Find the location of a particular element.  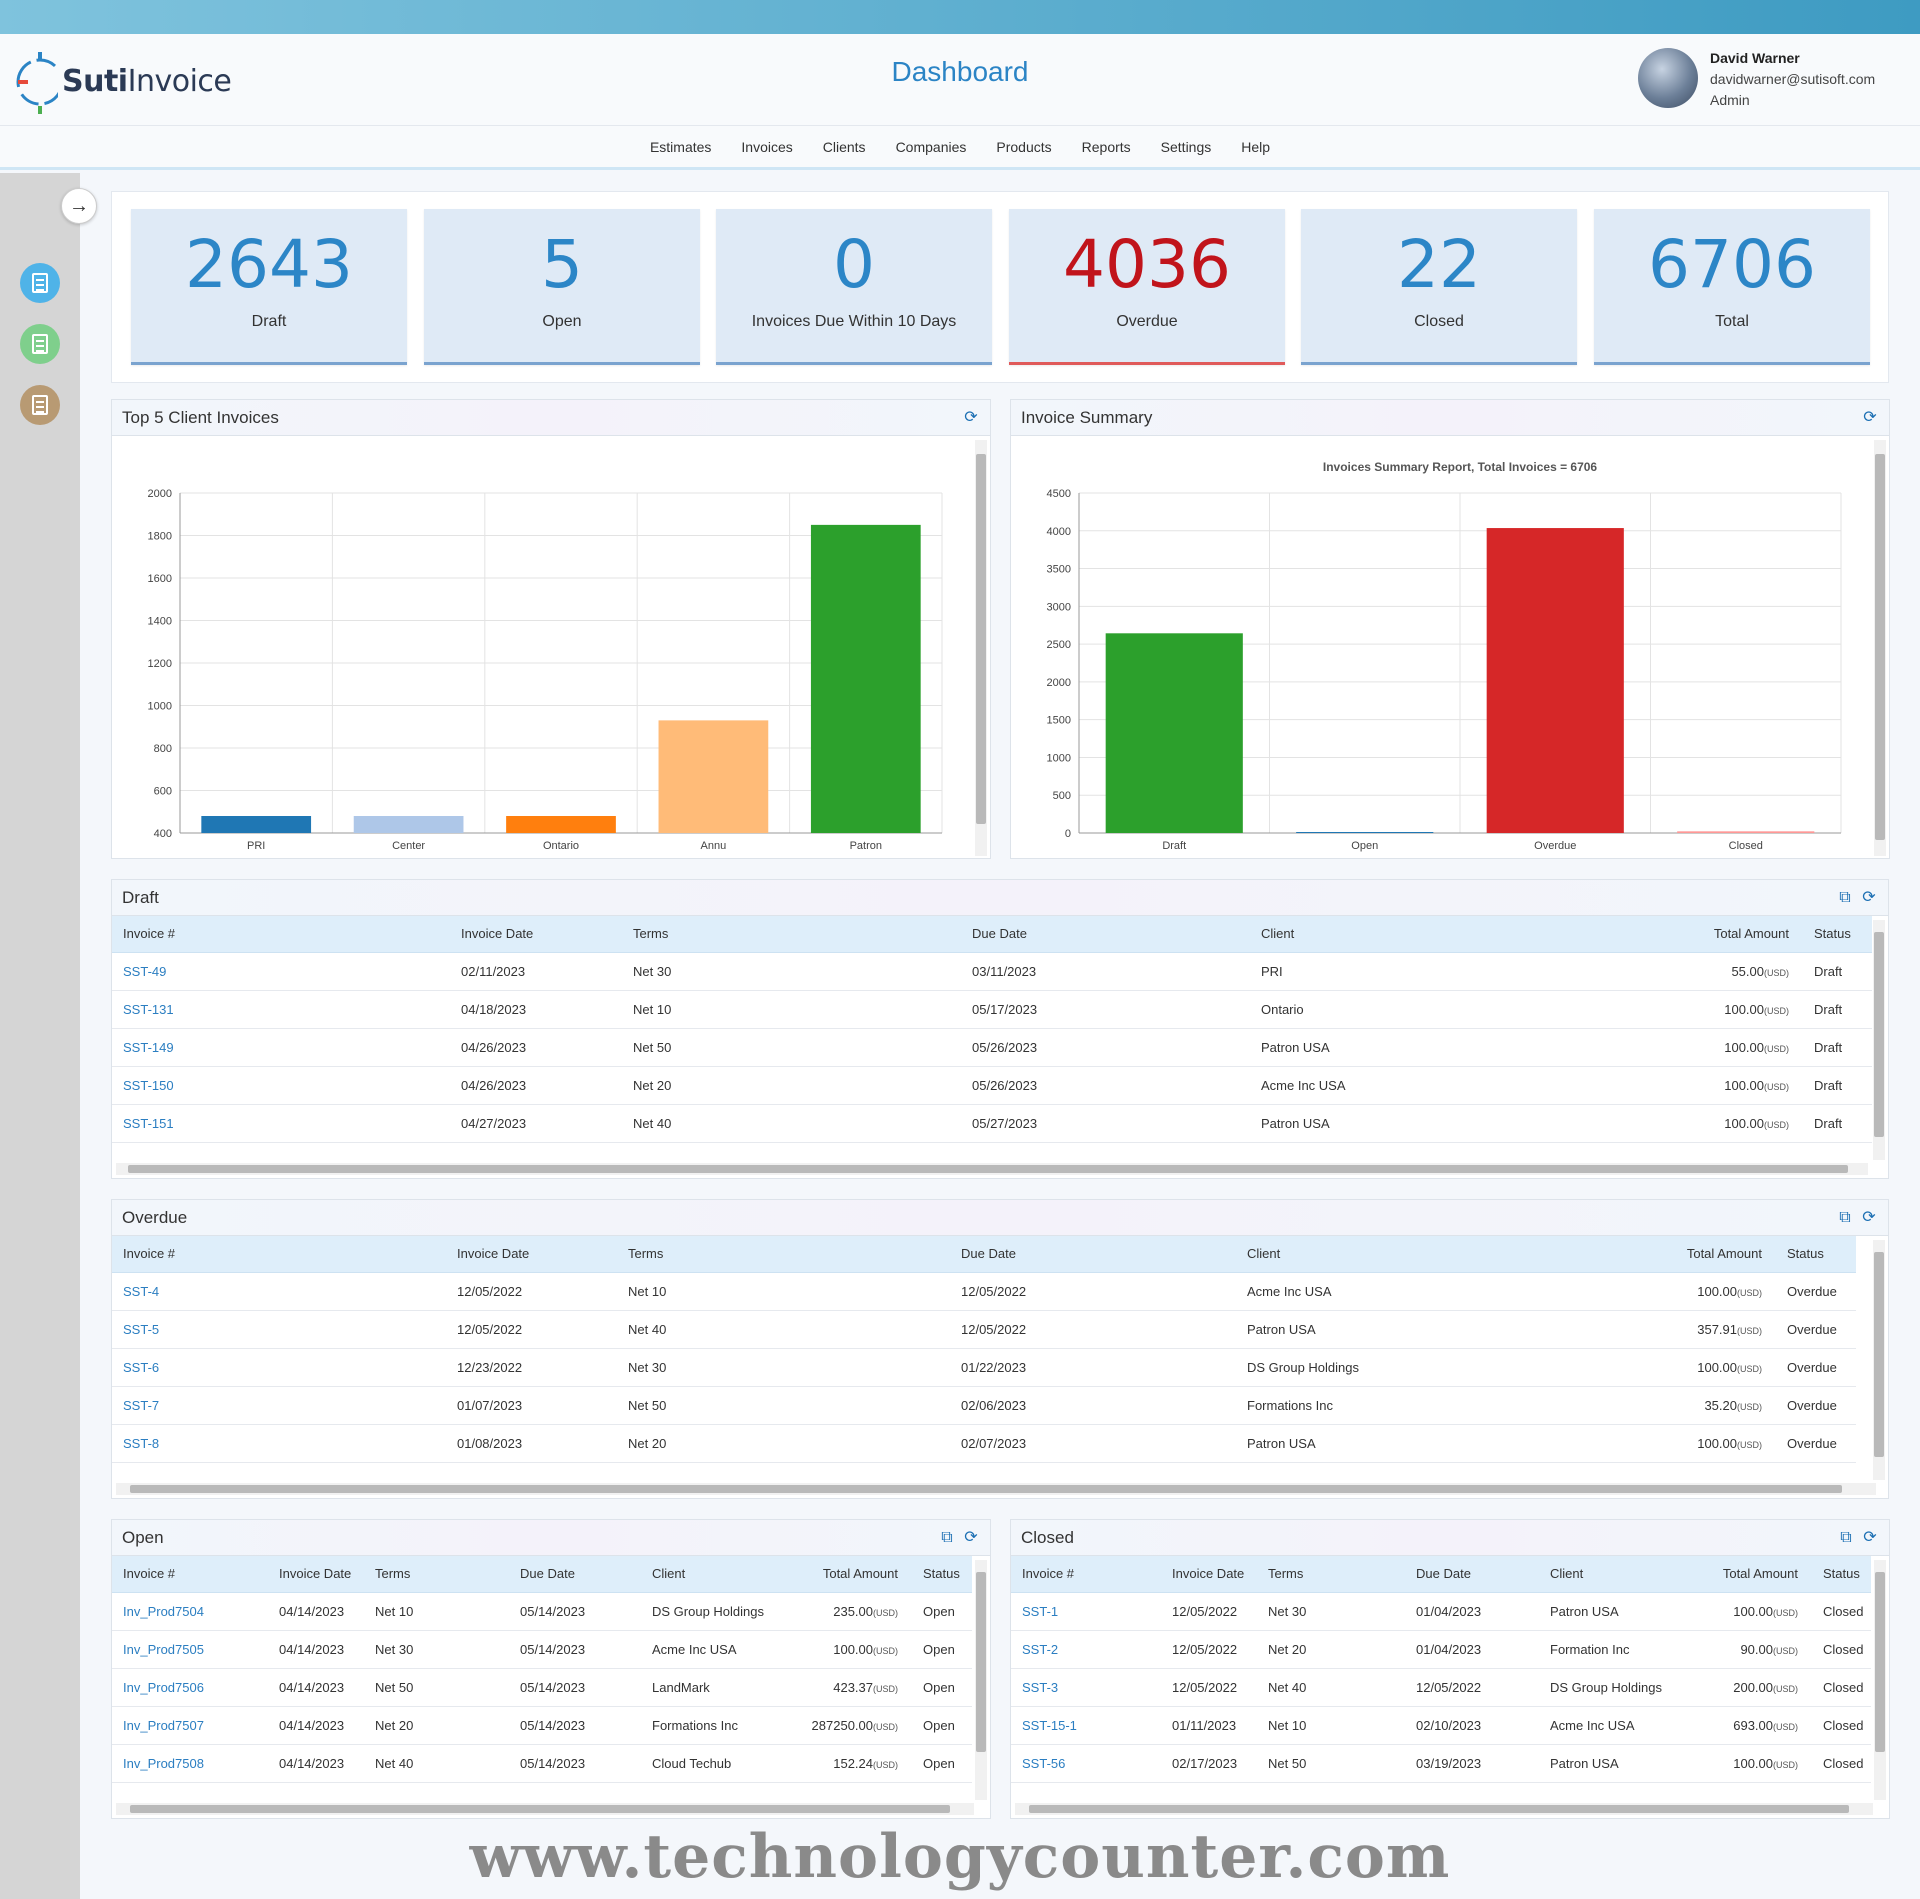

invoice-link: Inv_Prod7506 is located at coordinates (190, 1687).